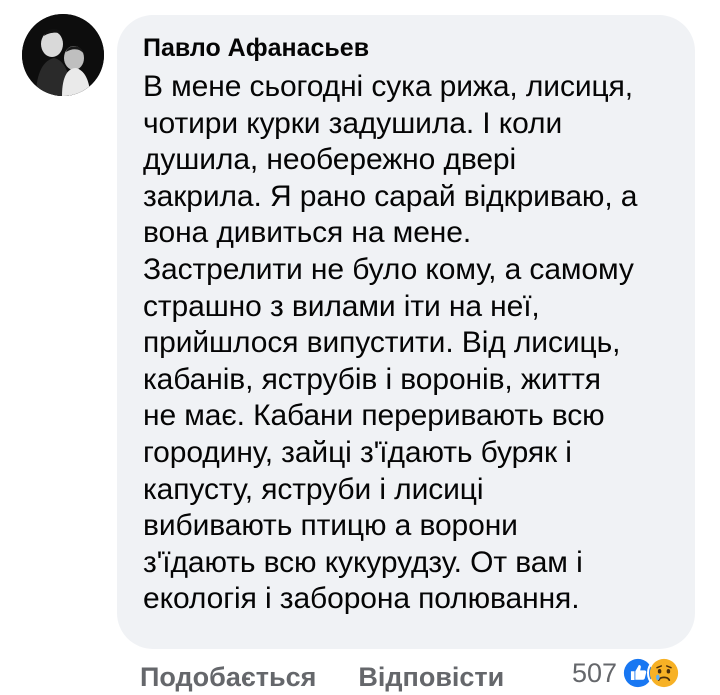 This screenshot has width=720, height=695. I want to click on profile-photo, so click(63, 55).